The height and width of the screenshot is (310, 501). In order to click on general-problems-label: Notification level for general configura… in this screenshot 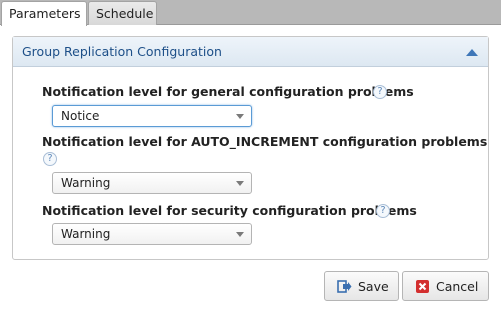, I will do `click(228, 91)`.